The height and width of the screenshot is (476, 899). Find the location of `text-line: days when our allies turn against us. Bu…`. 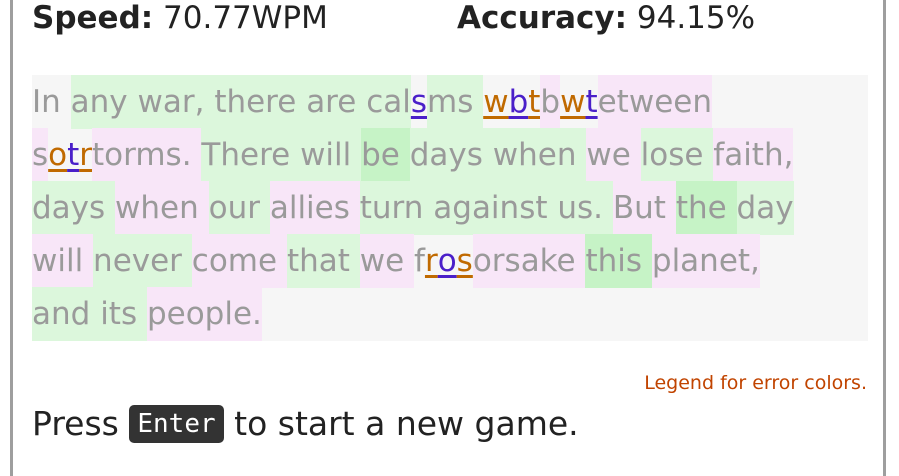

text-line: days when our allies turn against us. Bu… is located at coordinates (413, 208).